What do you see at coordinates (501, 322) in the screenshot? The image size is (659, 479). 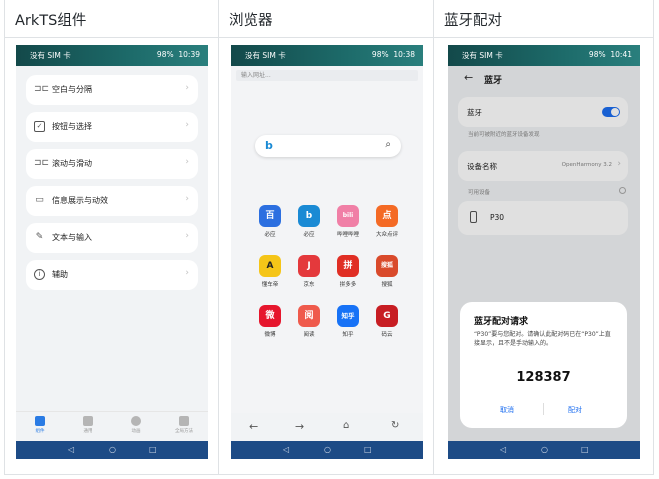 I see `dialog-title: 蓝牙配对请求` at bounding box center [501, 322].